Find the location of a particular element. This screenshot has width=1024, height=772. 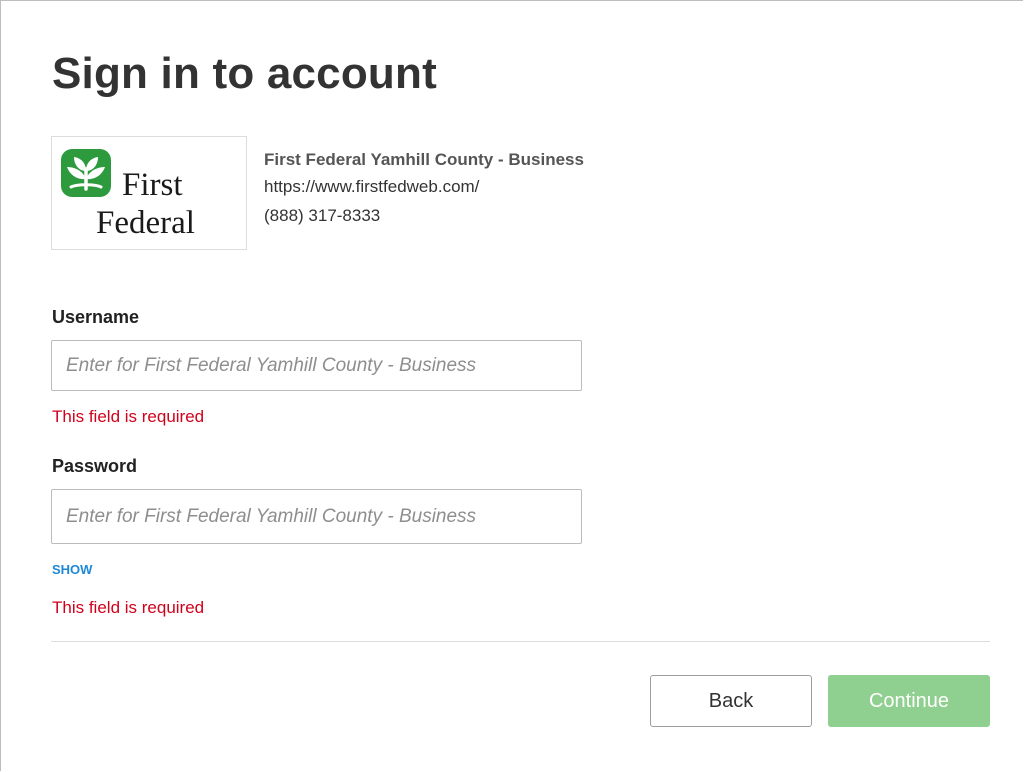

institution-url: https://www.firstfedweb.com/ is located at coordinates (372, 186).